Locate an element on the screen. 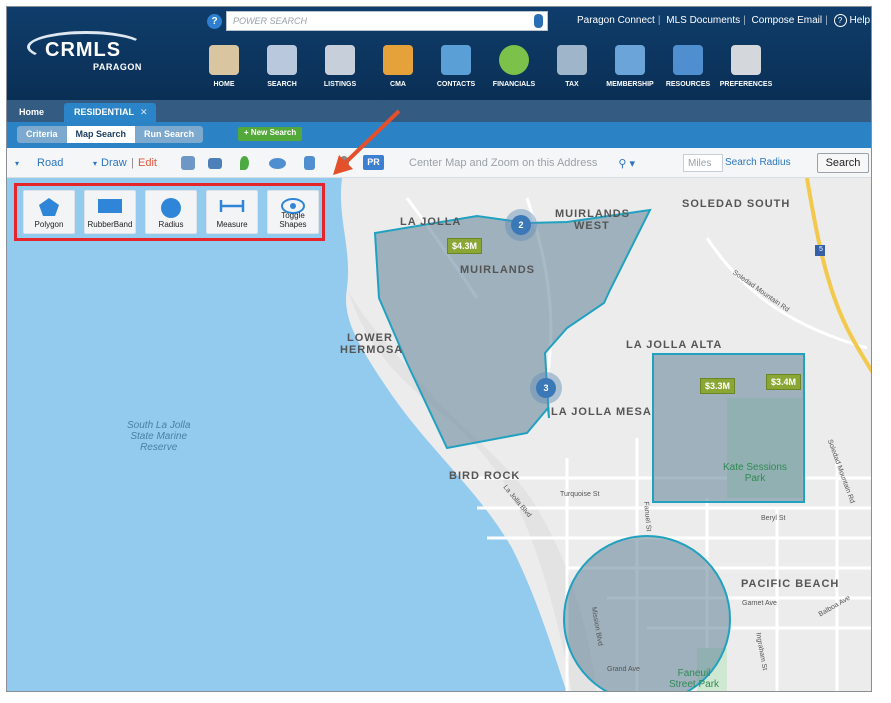 The image size is (891, 703). nav-home-label: HOME is located at coordinates (224, 84).